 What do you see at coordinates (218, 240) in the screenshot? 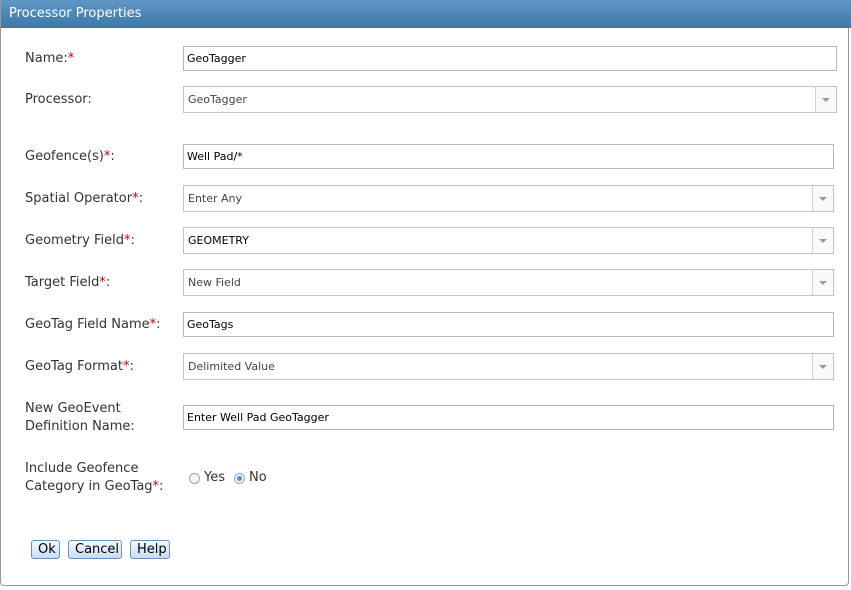
I see `geometry-field-value: GEOMETRY` at bounding box center [218, 240].